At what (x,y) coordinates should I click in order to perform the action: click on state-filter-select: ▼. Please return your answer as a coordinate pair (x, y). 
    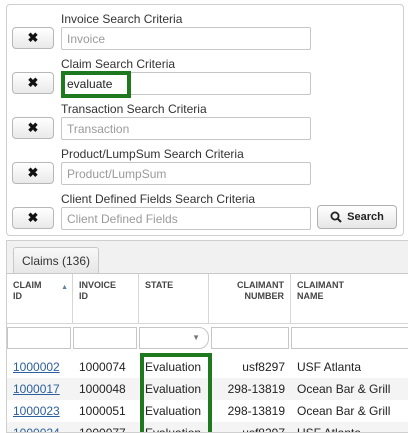
    Looking at the image, I should click on (174, 338).